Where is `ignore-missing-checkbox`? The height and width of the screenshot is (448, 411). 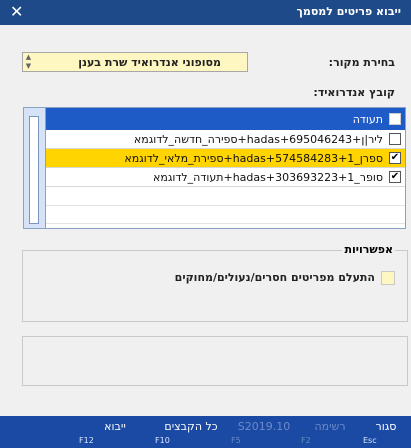
ignore-missing-checkbox is located at coordinates (388, 278).